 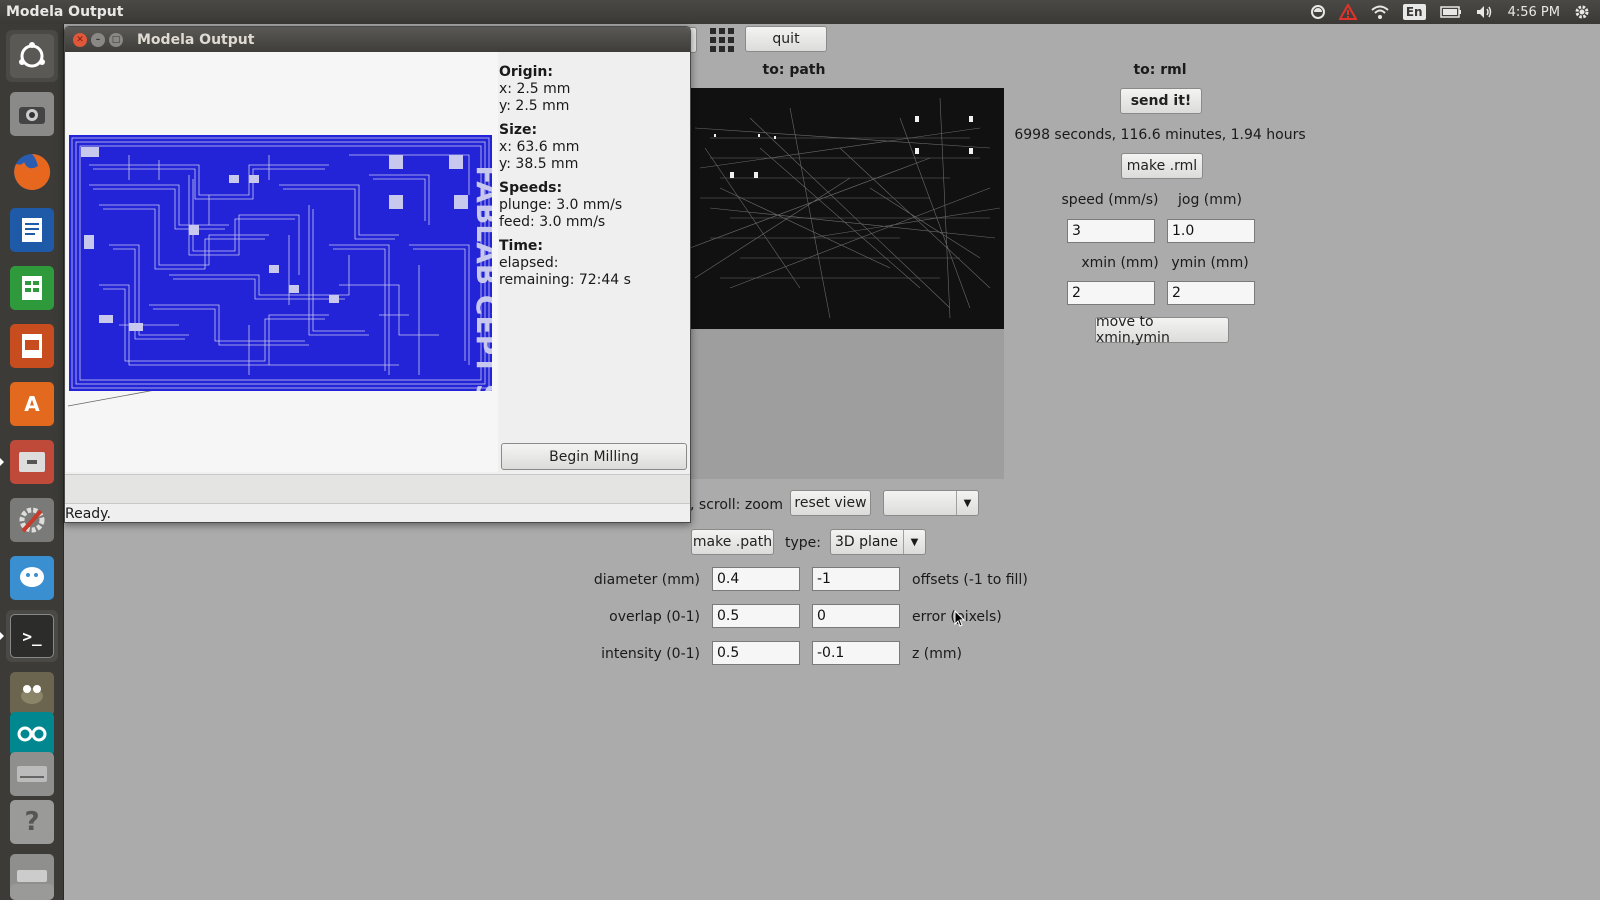 I want to click on warning-icon, so click(x=1347, y=12).